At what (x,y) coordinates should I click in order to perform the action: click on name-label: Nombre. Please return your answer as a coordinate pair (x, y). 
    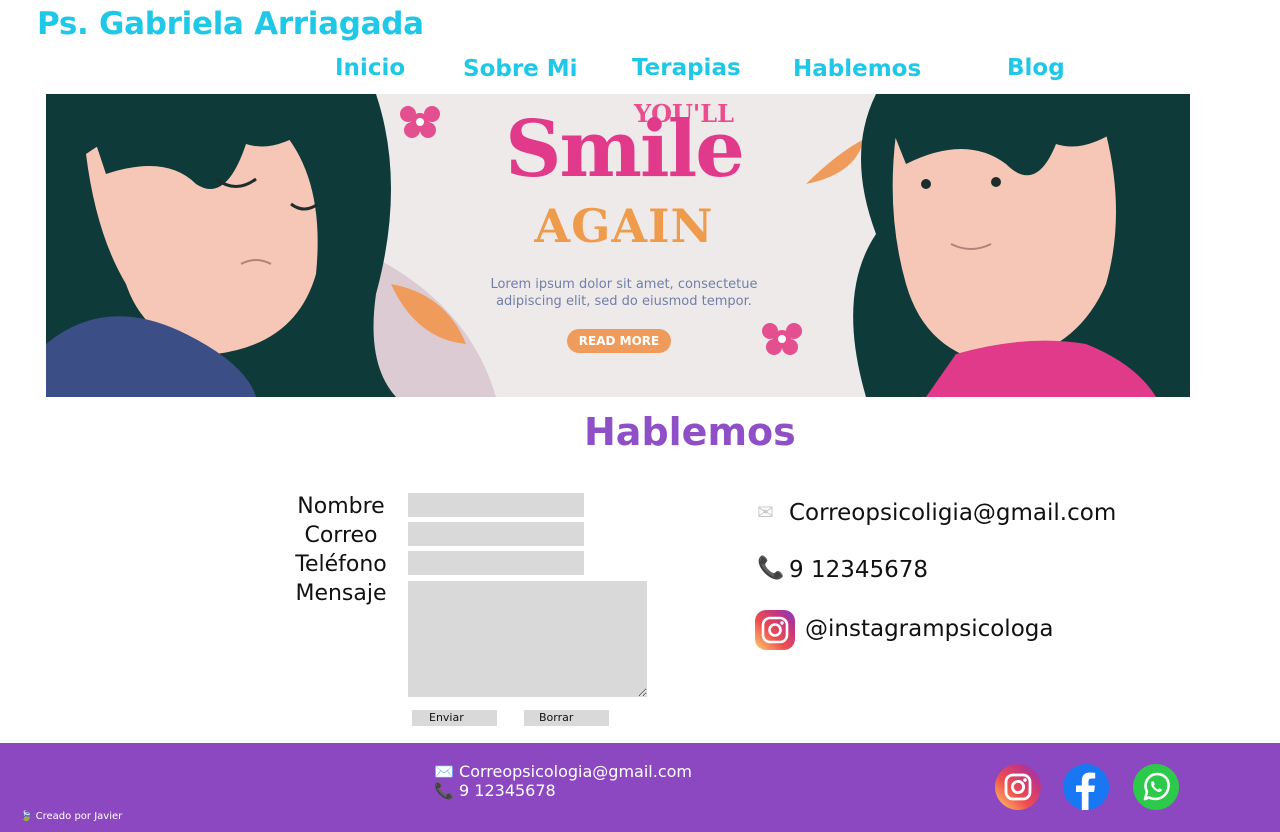
    Looking at the image, I should click on (341, 506).